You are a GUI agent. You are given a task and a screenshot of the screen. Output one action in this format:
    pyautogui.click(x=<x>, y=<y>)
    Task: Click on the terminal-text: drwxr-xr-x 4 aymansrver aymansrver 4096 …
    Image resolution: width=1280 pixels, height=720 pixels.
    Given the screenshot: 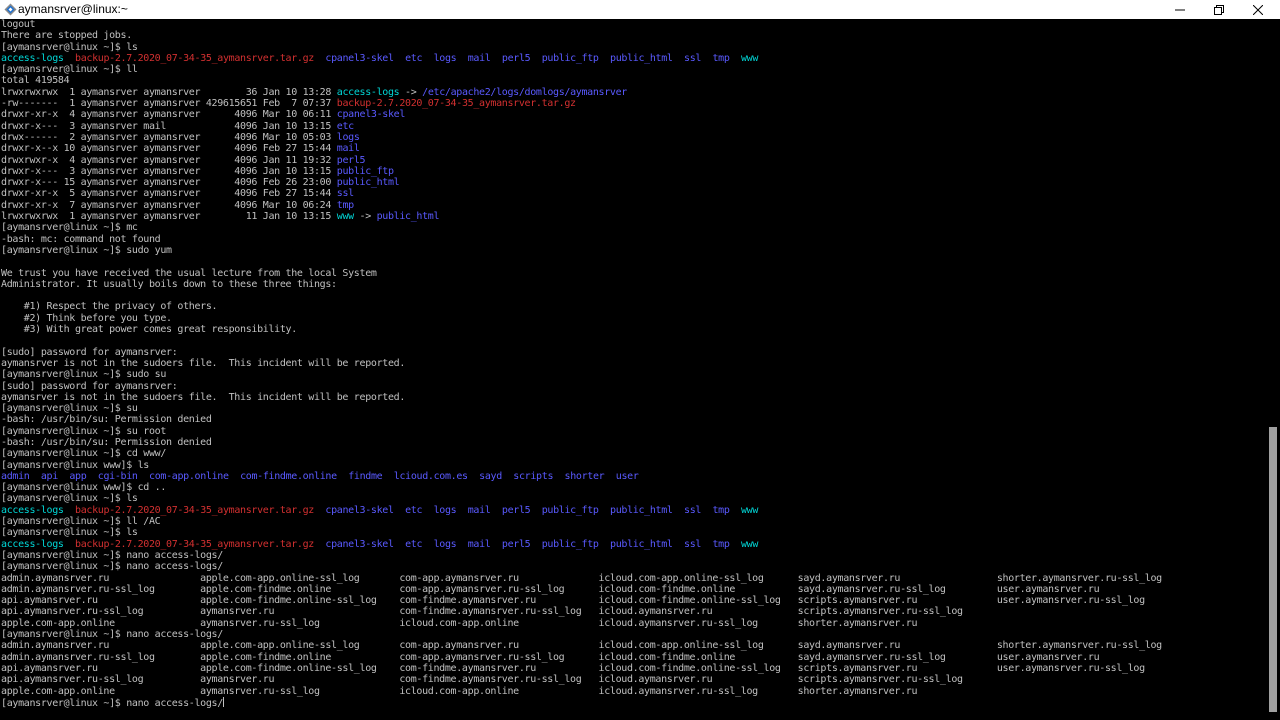 What is the action you would take?
    pyautogui.click(x=169, y=115)
    